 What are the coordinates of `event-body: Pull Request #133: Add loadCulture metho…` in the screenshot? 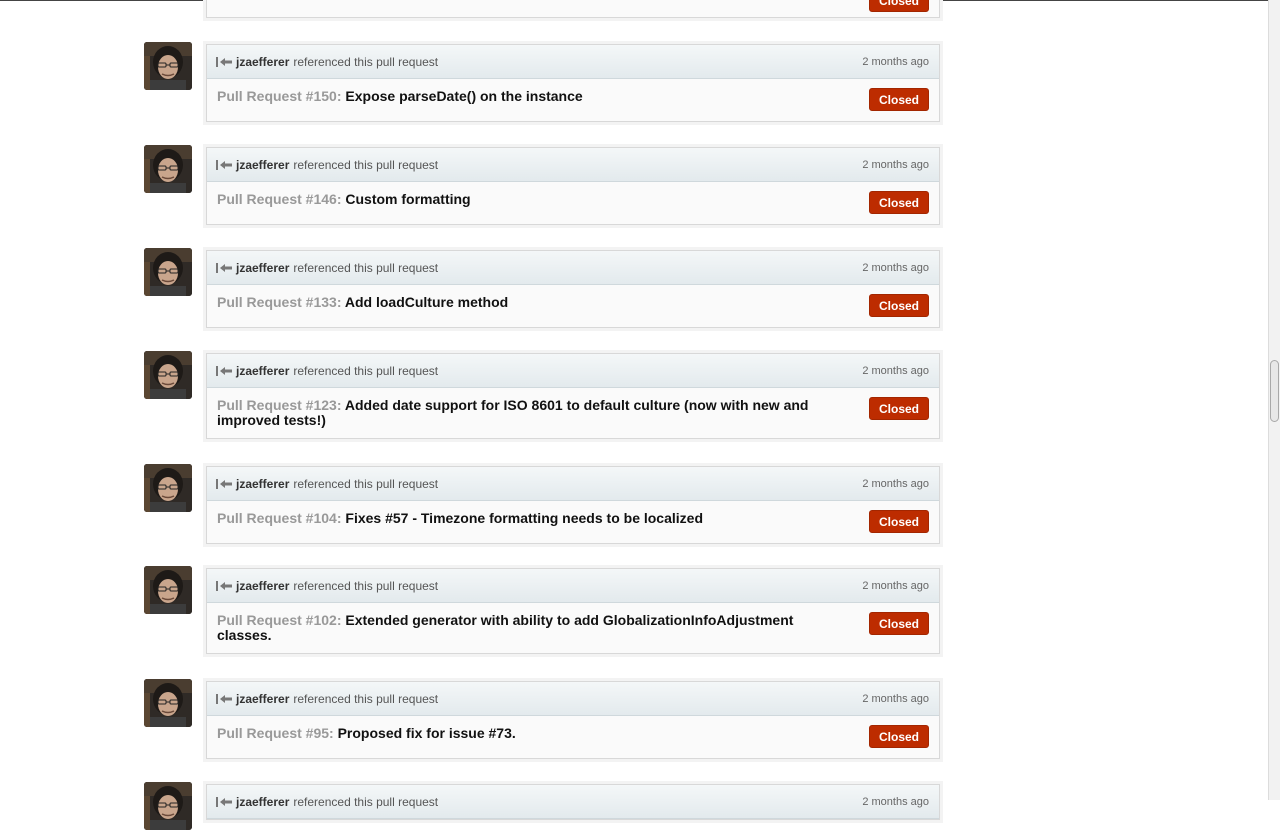 It's located at (573, 306).